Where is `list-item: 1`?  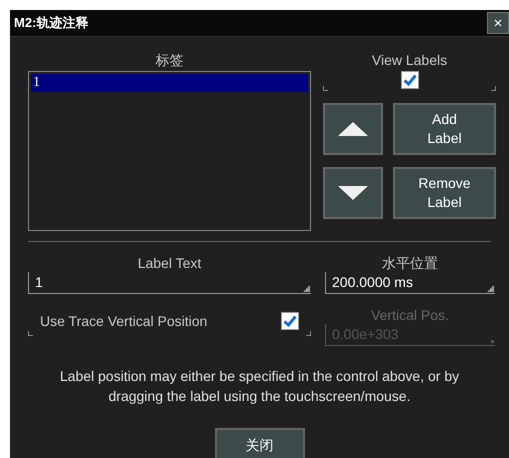
list-item: 1 is located at coordinates (169, 83).